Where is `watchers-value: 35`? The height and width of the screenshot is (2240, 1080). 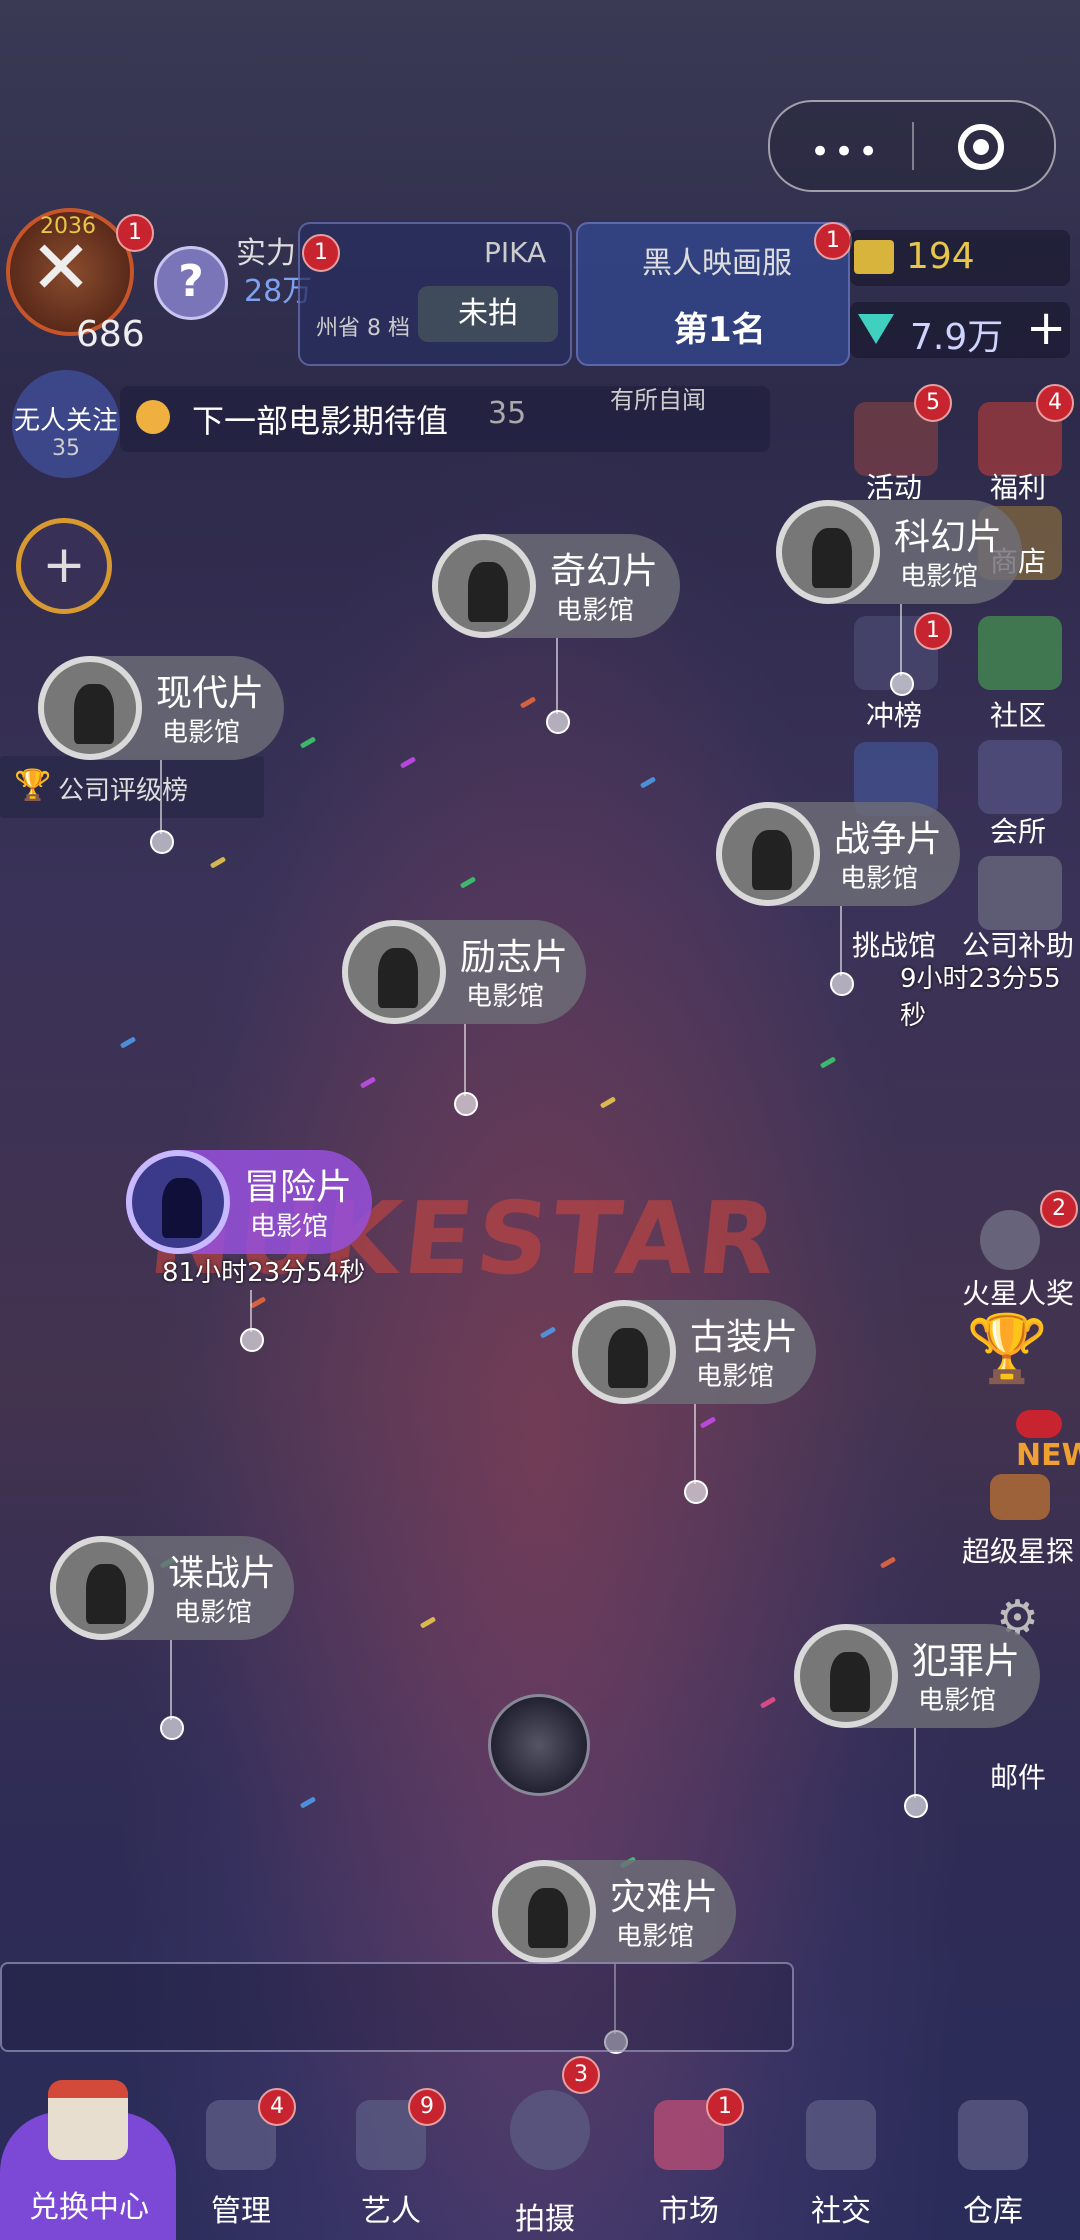 watchers-value: 35 is located at coordinates (66, 448).